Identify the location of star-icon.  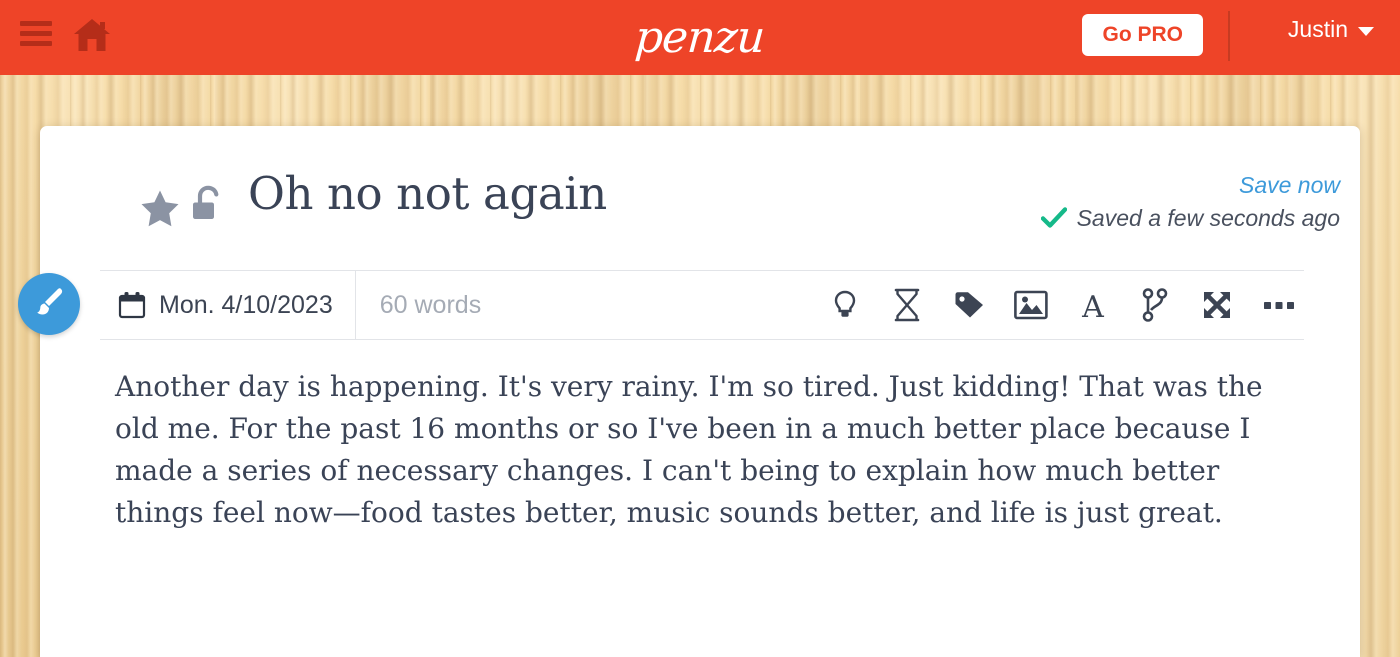
(160, 210).